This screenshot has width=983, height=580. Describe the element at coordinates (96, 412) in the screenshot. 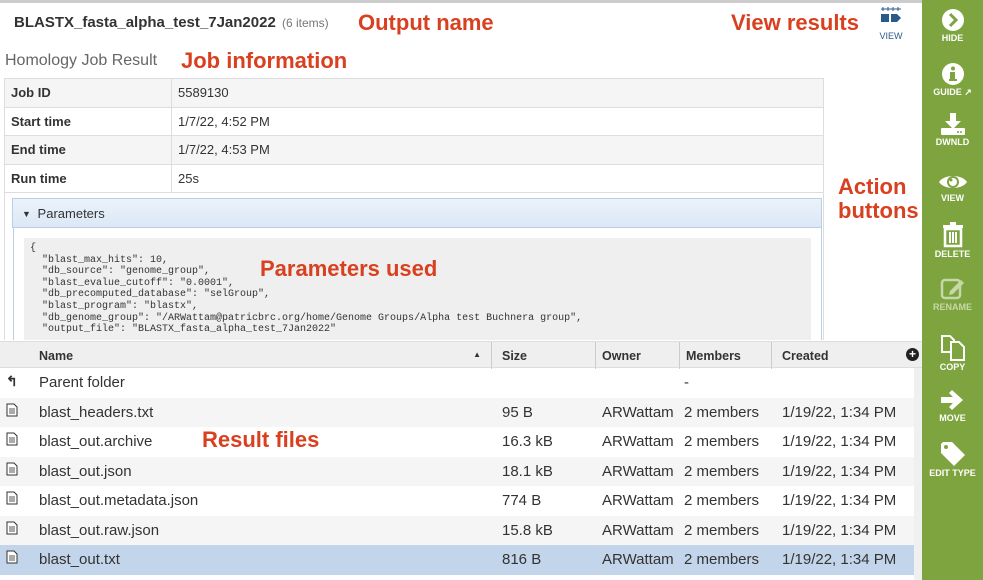

I see `file-name: blast_headers.txt` at that location.